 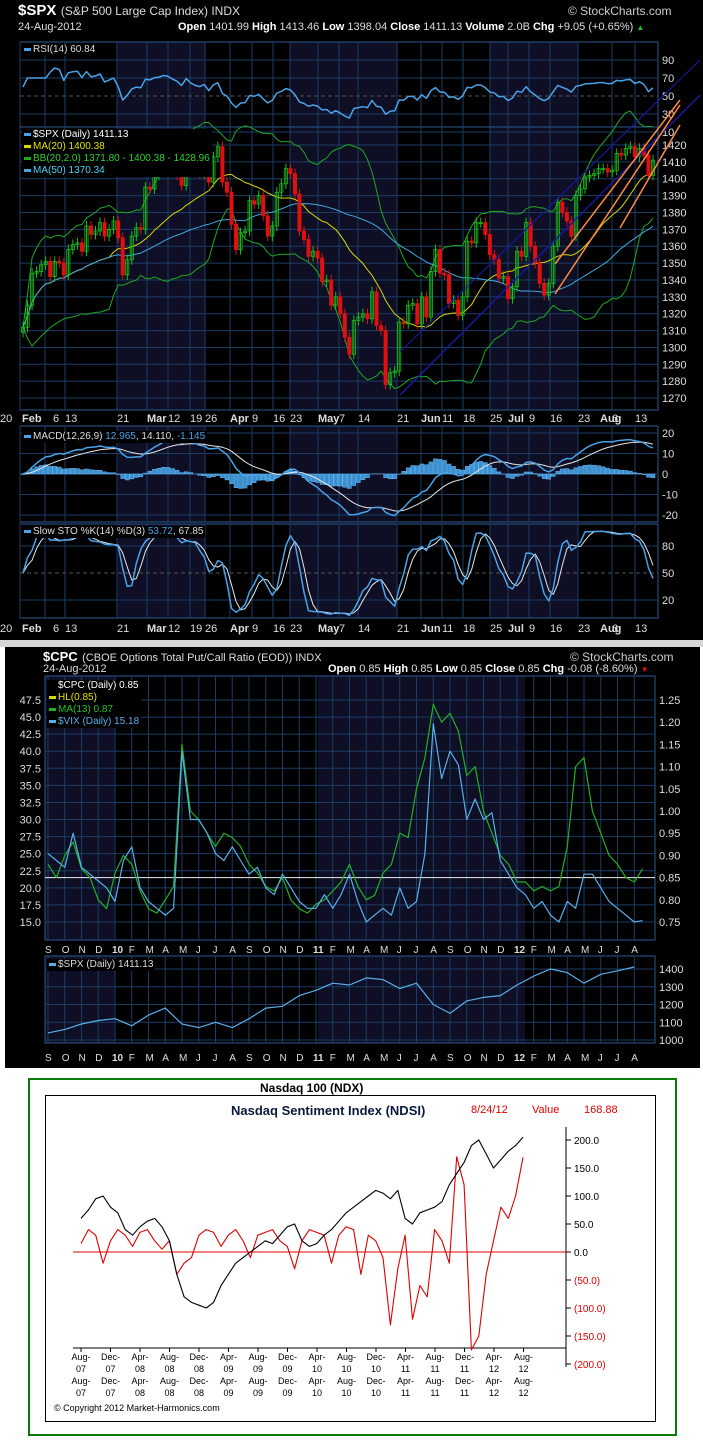 I want to click on x-tick-label: Apr-08, so click(x=140, y=1387).